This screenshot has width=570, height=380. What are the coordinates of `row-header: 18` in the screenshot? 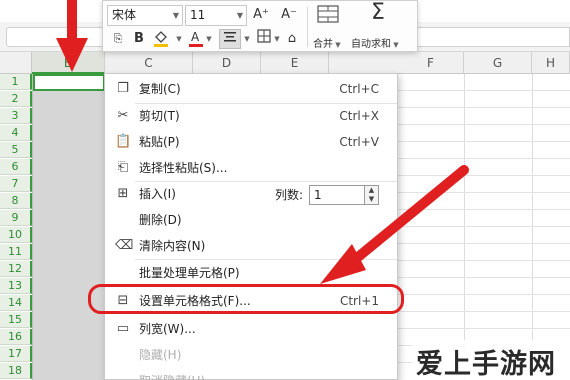 It's located at (16, 371).